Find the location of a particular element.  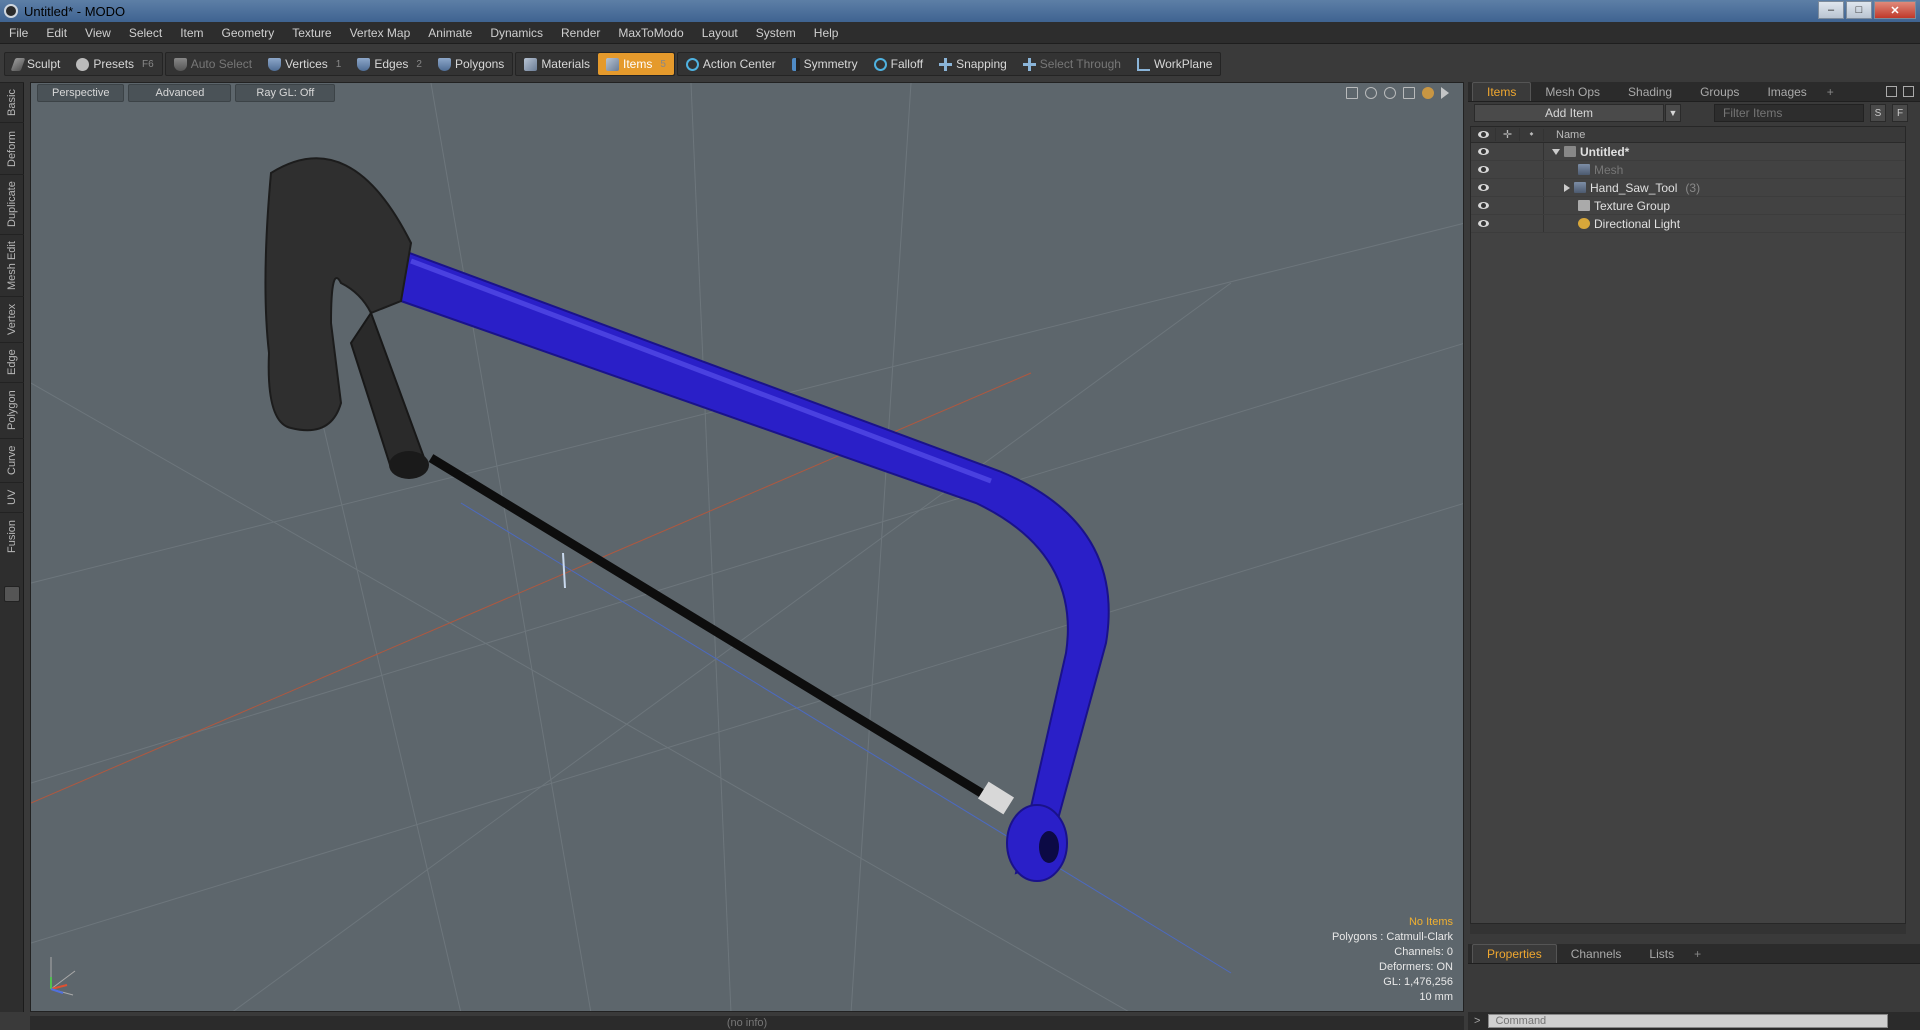

vertices-button: Vertices 1 is located at coordinates (304, 64).